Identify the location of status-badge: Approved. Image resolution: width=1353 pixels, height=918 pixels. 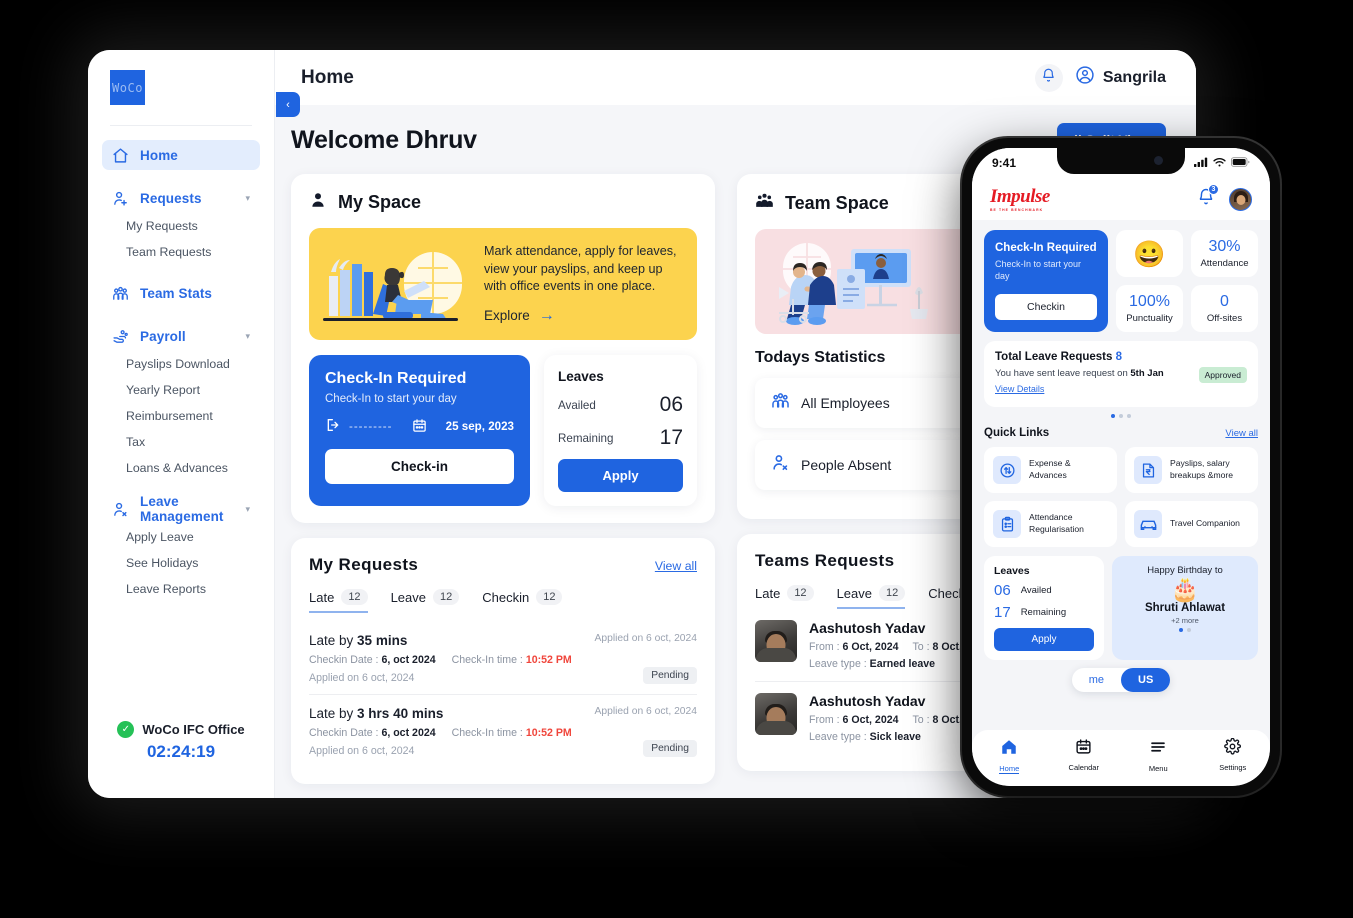
(1222, 375).